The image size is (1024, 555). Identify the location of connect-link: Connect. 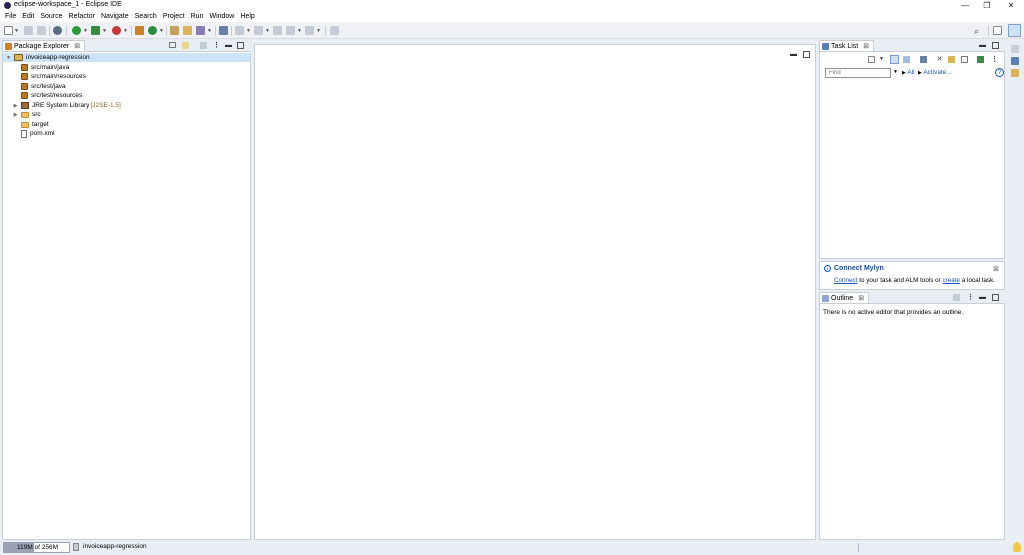
(845, 280).